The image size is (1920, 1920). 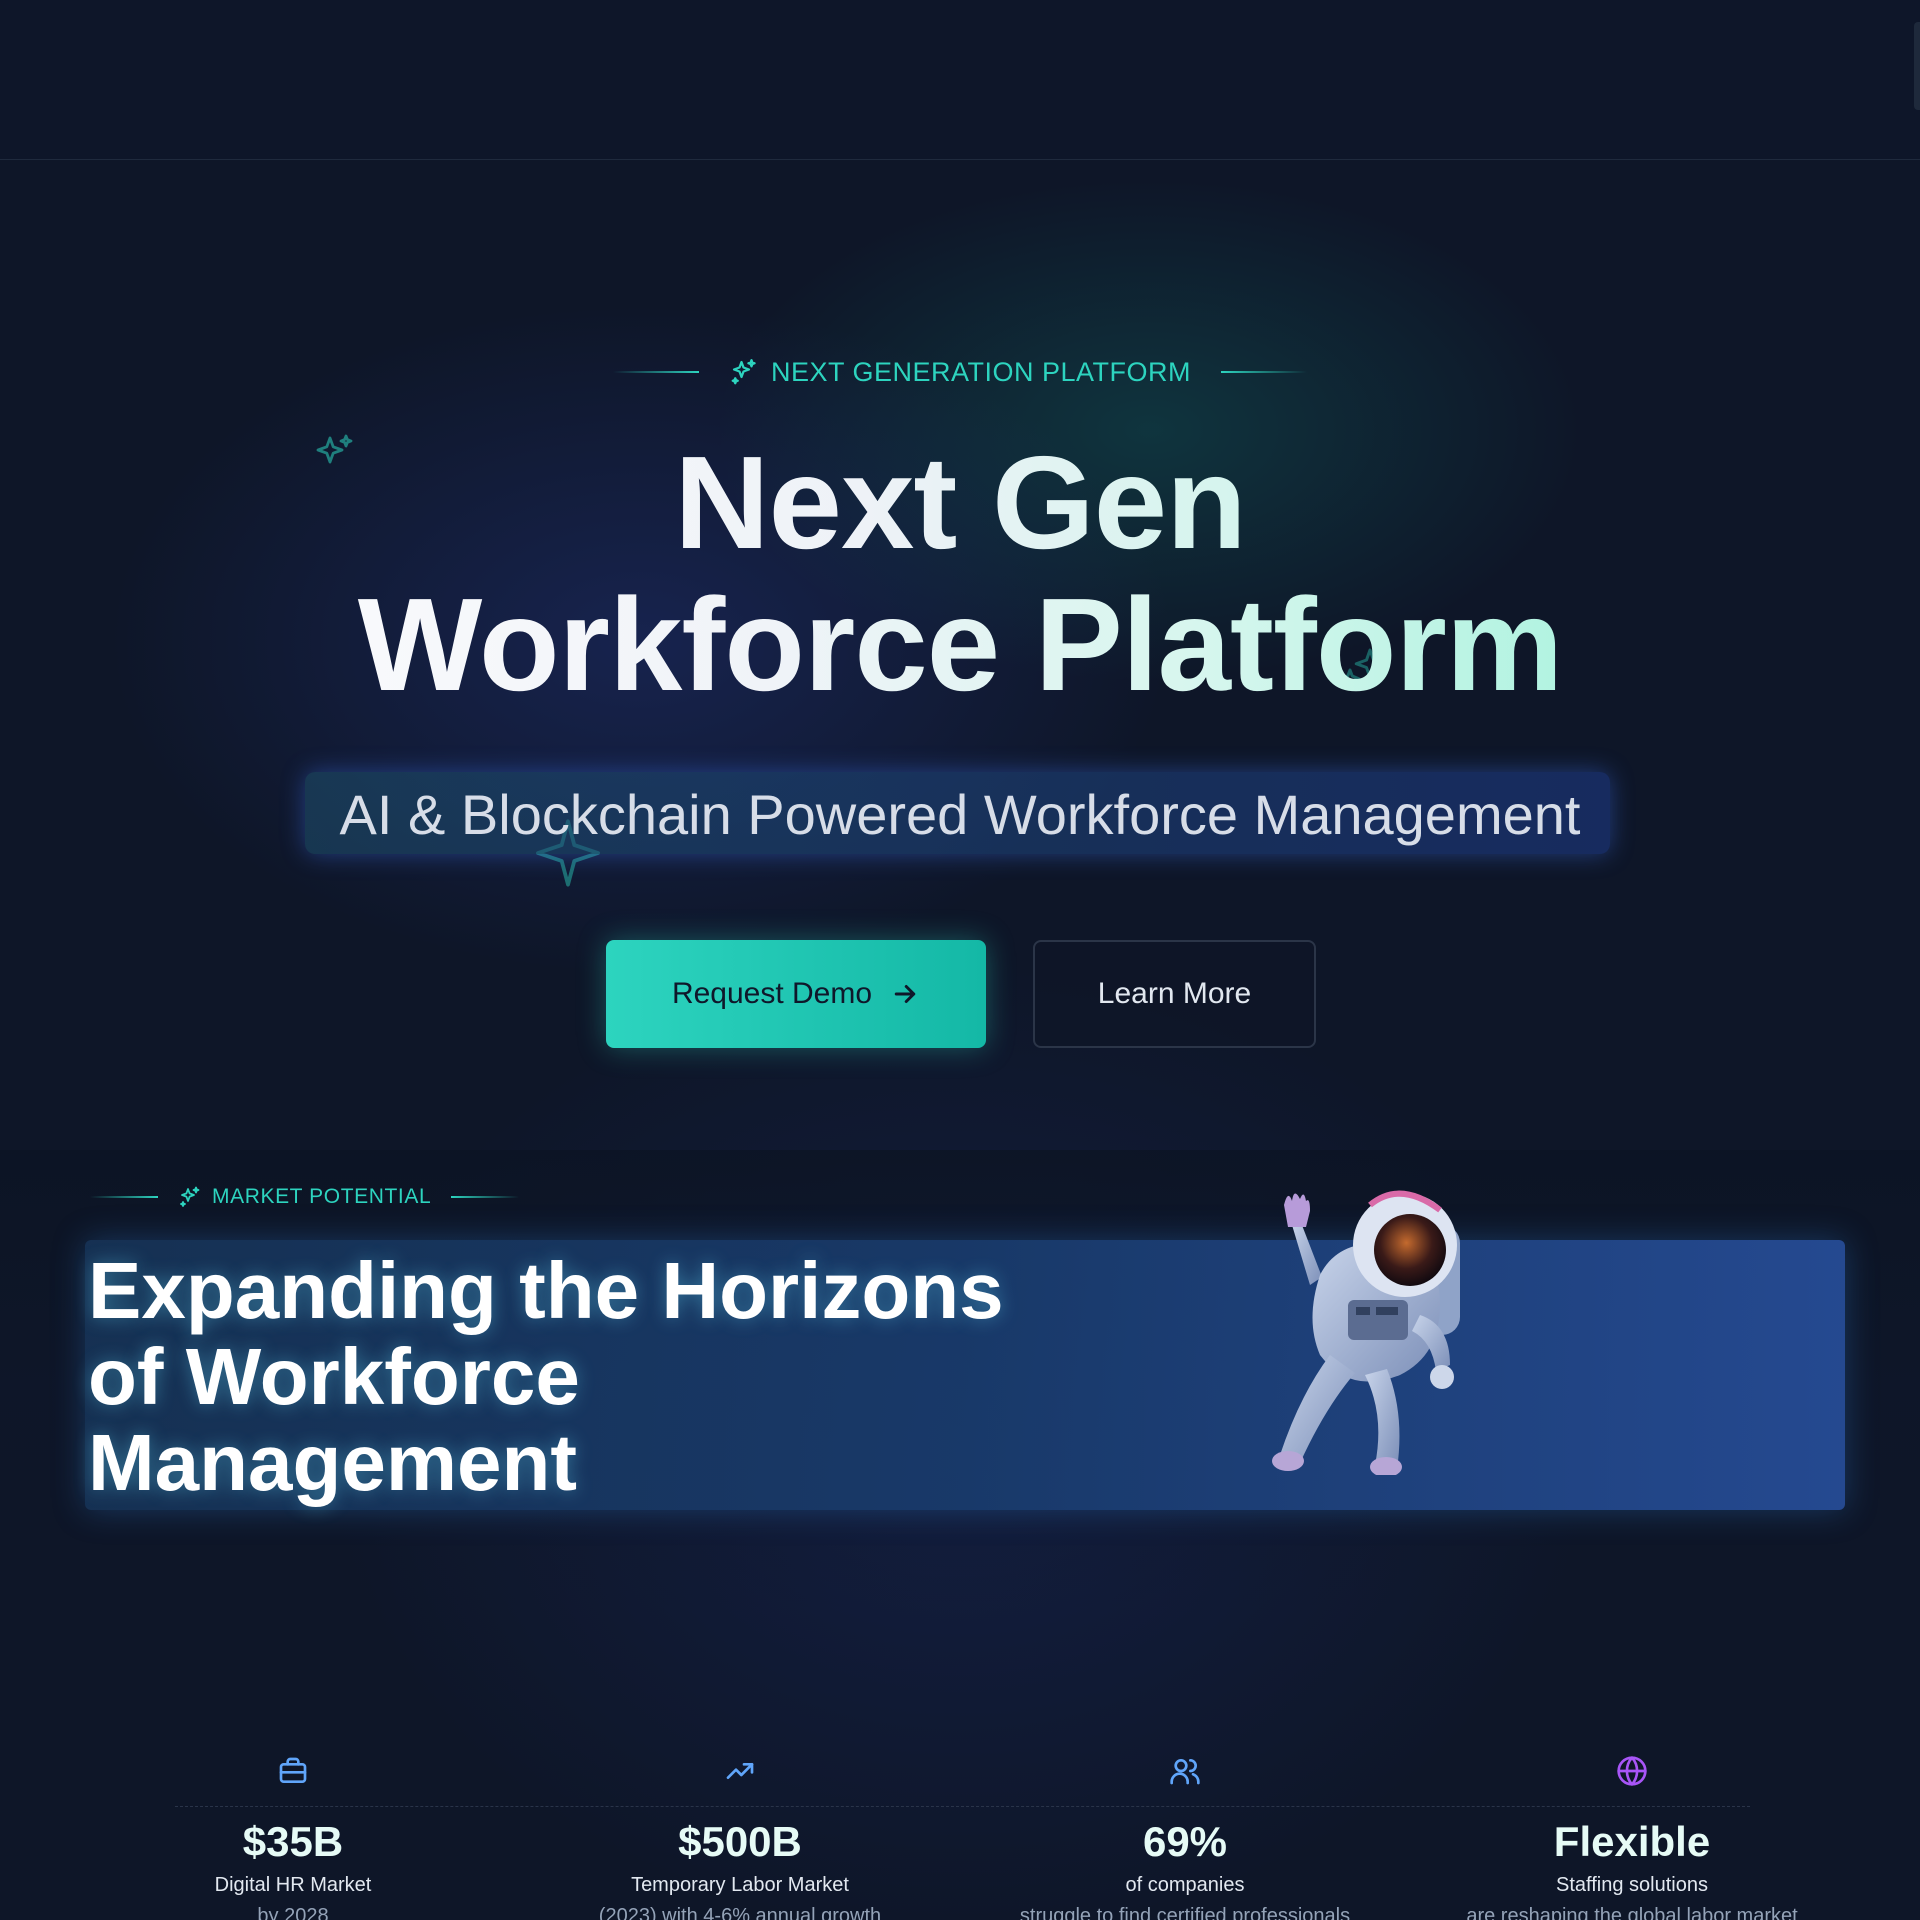 What do you see at coordinates (740, 1771) in the screenshot?
I see `trending-up-icon` at bounding box center [740, 1771].